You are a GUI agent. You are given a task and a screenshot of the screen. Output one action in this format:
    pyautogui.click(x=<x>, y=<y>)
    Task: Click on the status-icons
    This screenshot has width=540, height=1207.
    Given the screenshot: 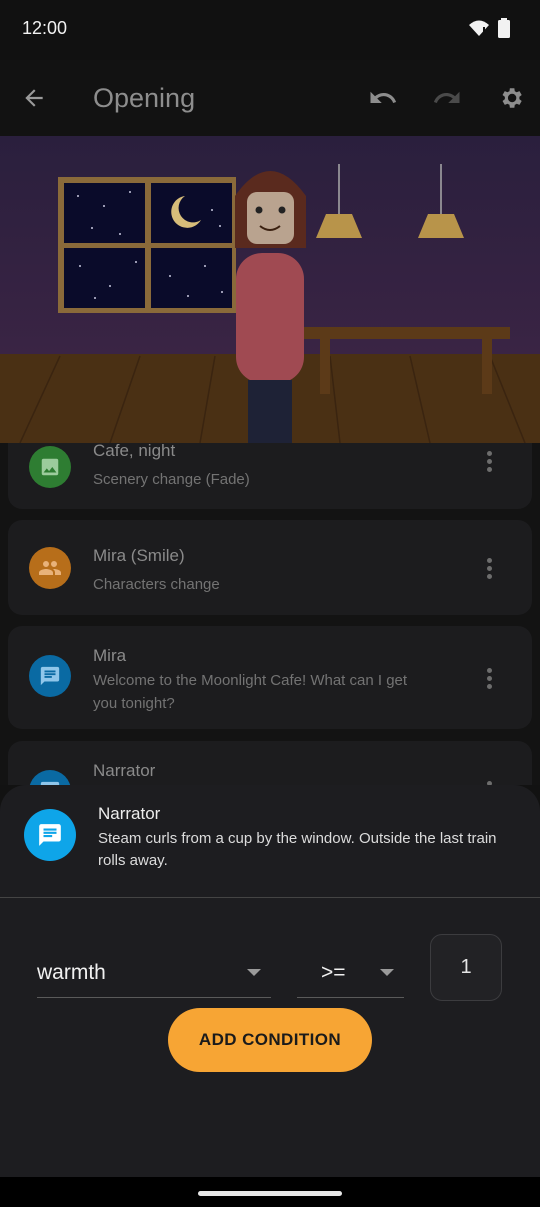 What is the action you would take?
    pyautogui.click(x=489, y=28)
    